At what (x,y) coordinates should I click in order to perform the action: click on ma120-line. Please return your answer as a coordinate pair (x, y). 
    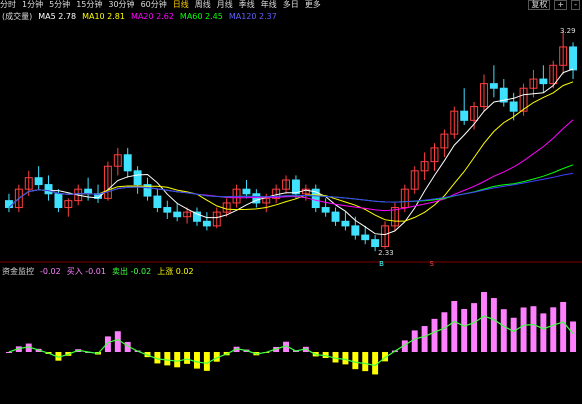
    Looking at the image, I should click on (291, 190).